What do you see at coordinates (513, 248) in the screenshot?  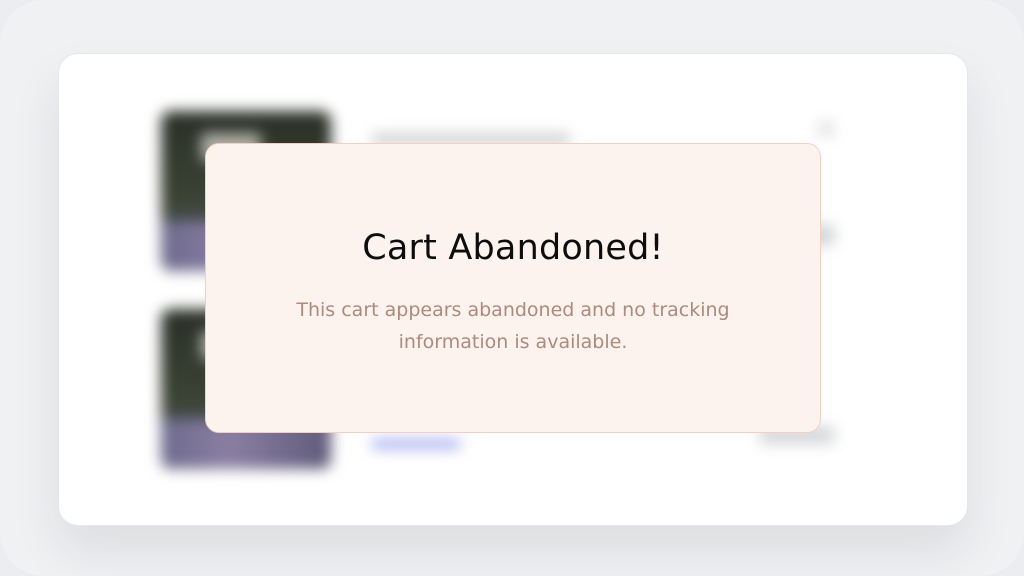 I see `notice-title: Cart Abandoned!` at bounding box center [513, 248].